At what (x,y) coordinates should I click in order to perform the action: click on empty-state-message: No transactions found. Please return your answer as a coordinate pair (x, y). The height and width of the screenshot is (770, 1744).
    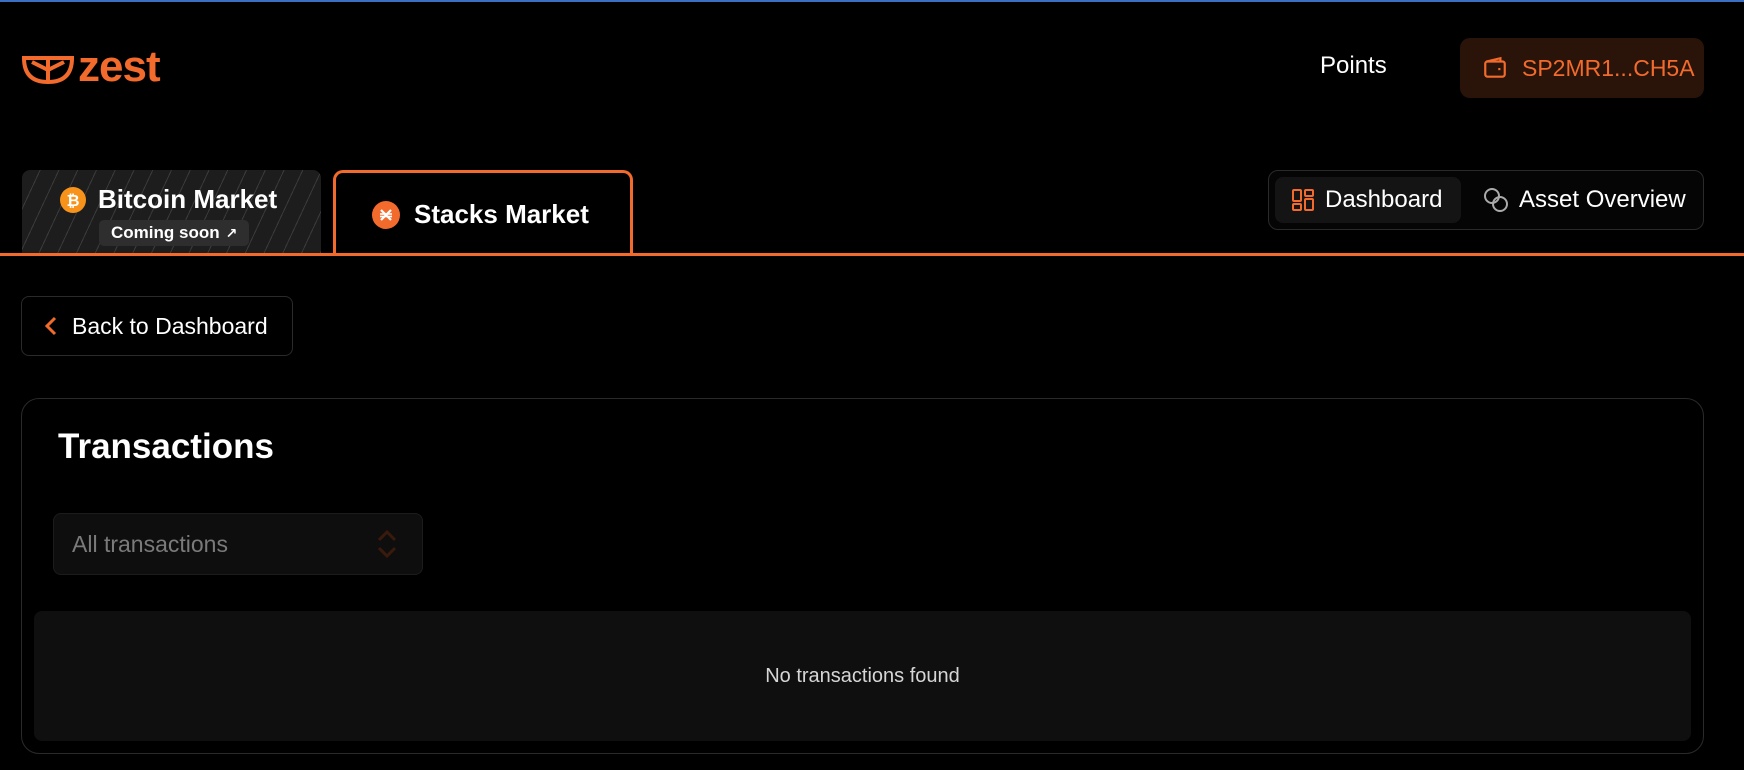
    Looking at the image, I should click on (862, 675).